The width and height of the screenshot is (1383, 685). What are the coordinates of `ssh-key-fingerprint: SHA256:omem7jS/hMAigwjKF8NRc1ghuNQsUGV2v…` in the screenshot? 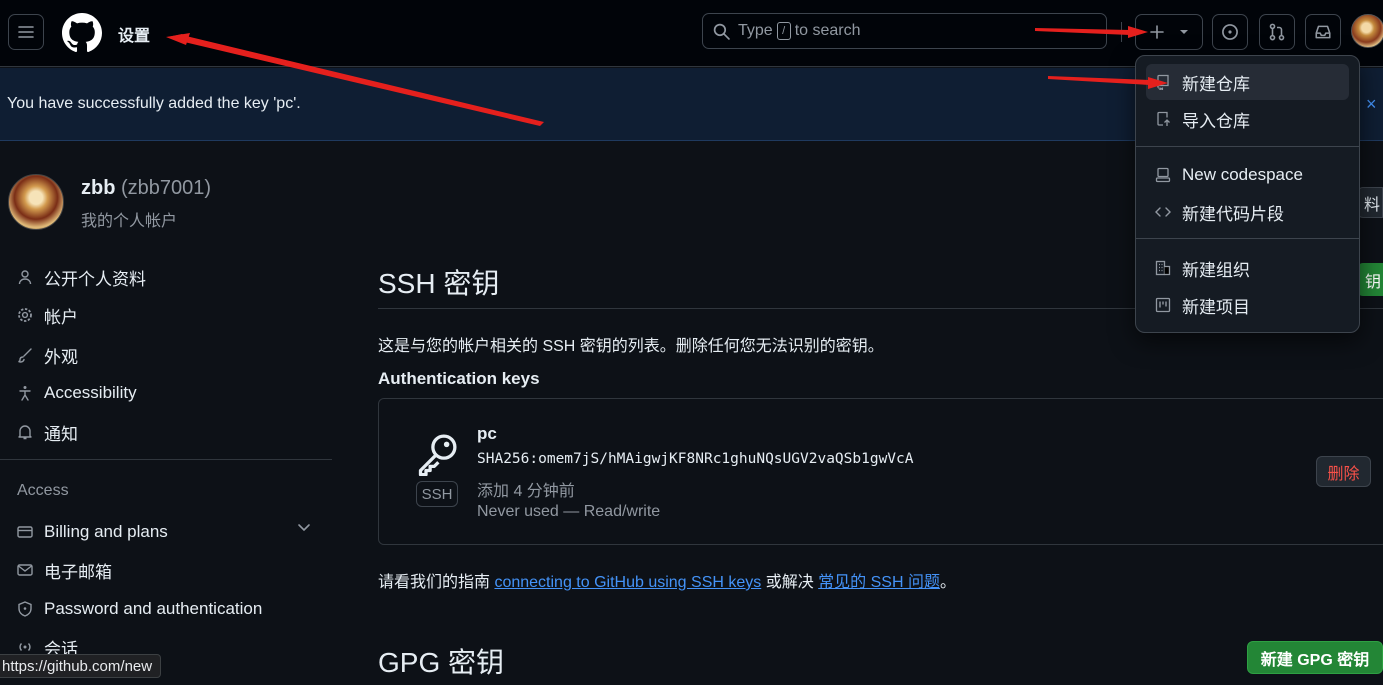 It's located at (695, 459).